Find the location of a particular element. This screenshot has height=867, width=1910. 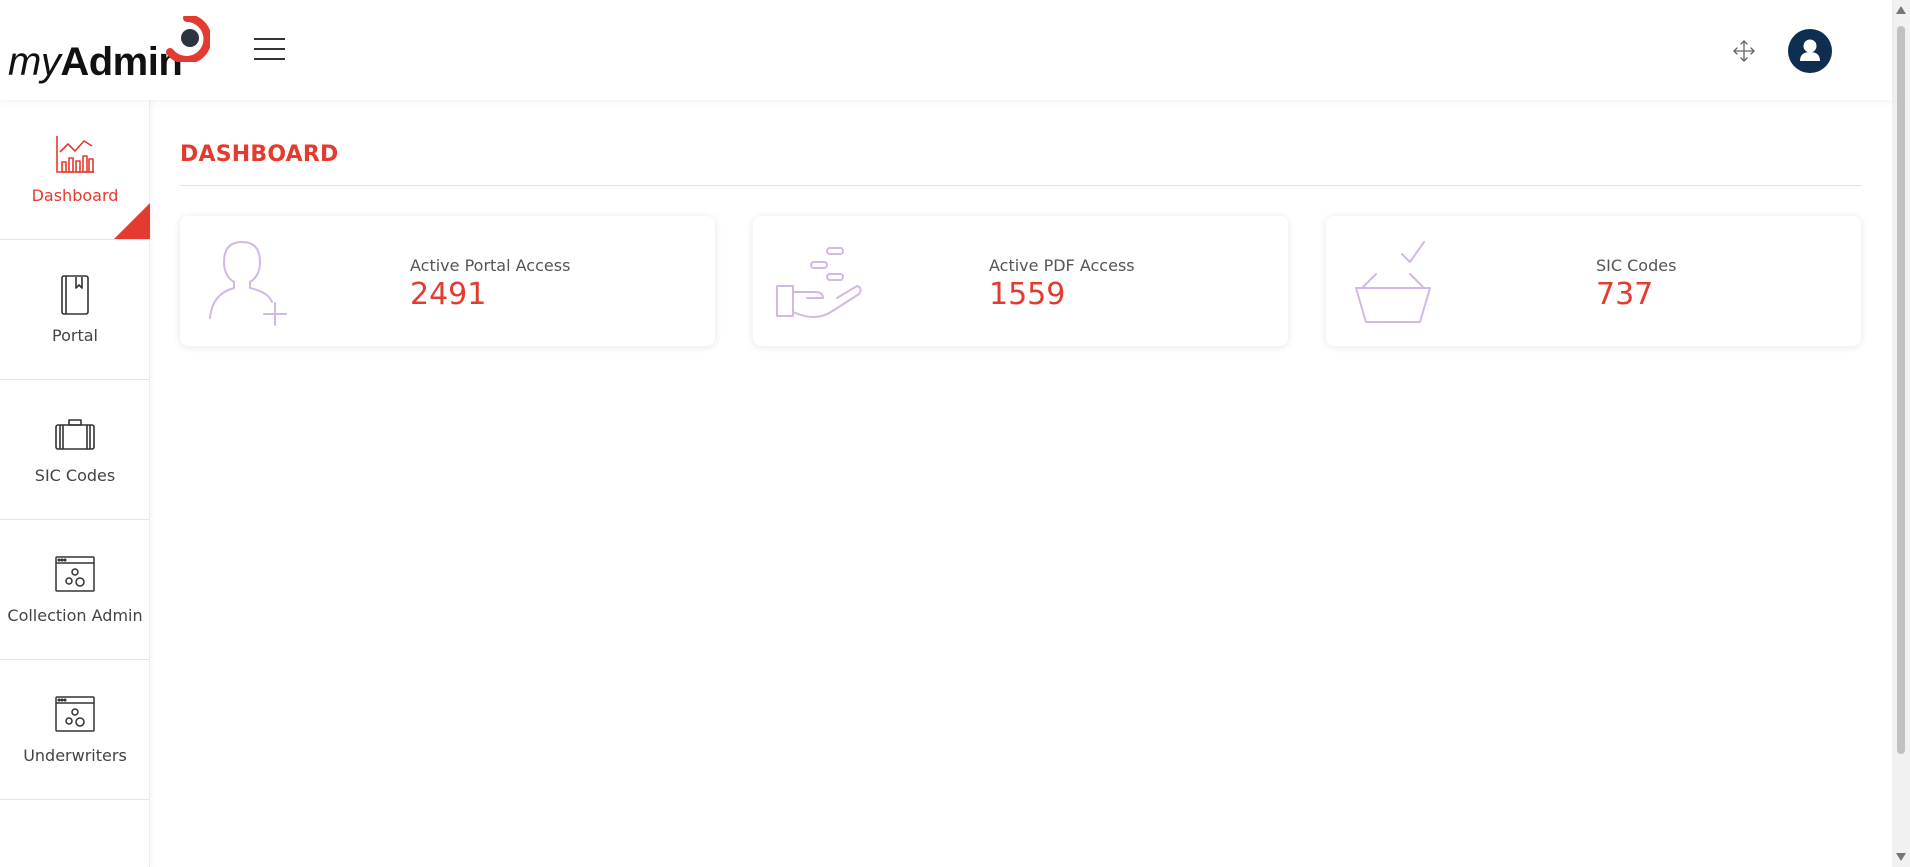

sidebar-item-label: Collection Admin is located at coordinates (75, 615).